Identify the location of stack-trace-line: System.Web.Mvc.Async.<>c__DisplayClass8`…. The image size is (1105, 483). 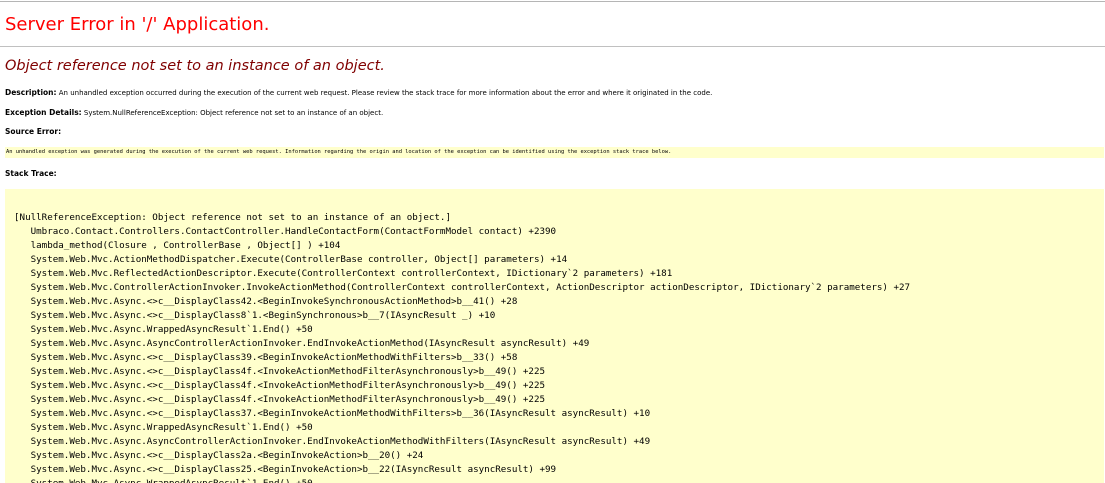
(255, 315).